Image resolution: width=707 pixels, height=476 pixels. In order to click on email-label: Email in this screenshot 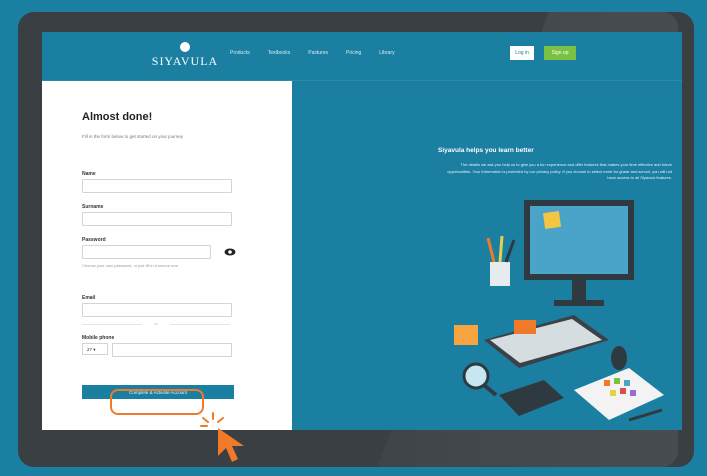, I will do `click(89, 298)`.